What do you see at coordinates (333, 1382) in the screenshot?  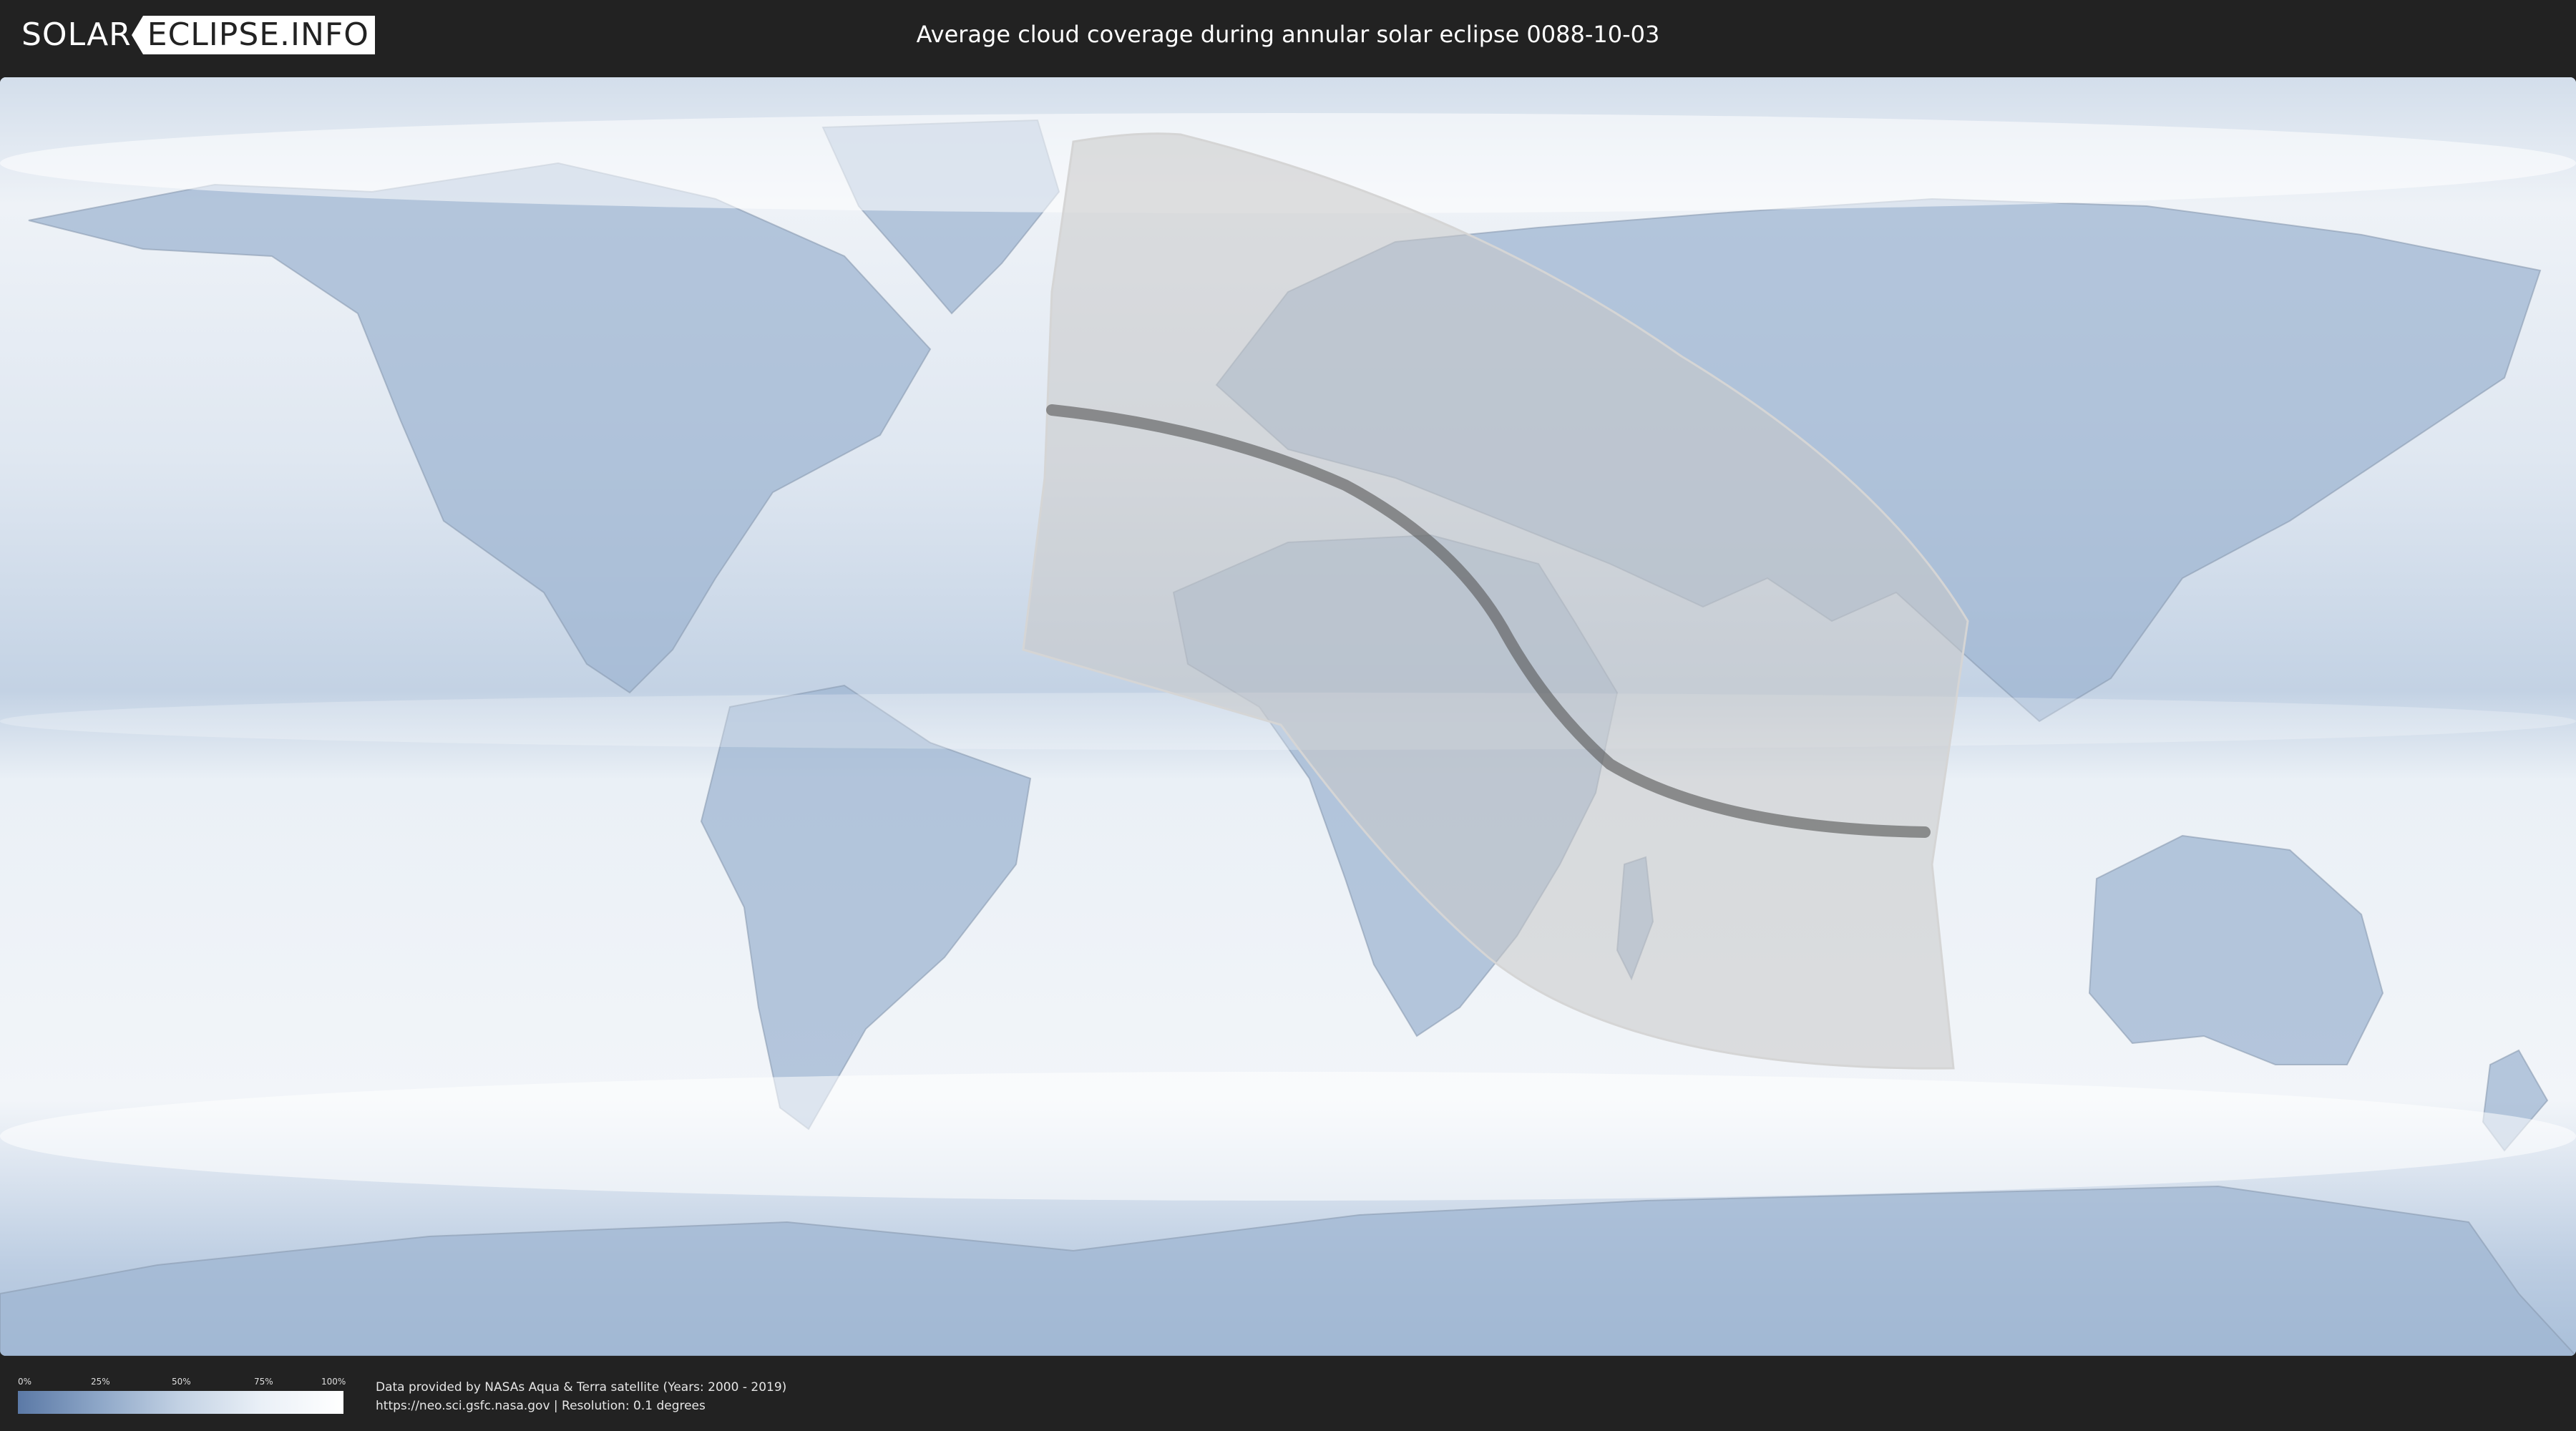 I see `legend-tick-100: 100%` at bounding box center [333, 1382].